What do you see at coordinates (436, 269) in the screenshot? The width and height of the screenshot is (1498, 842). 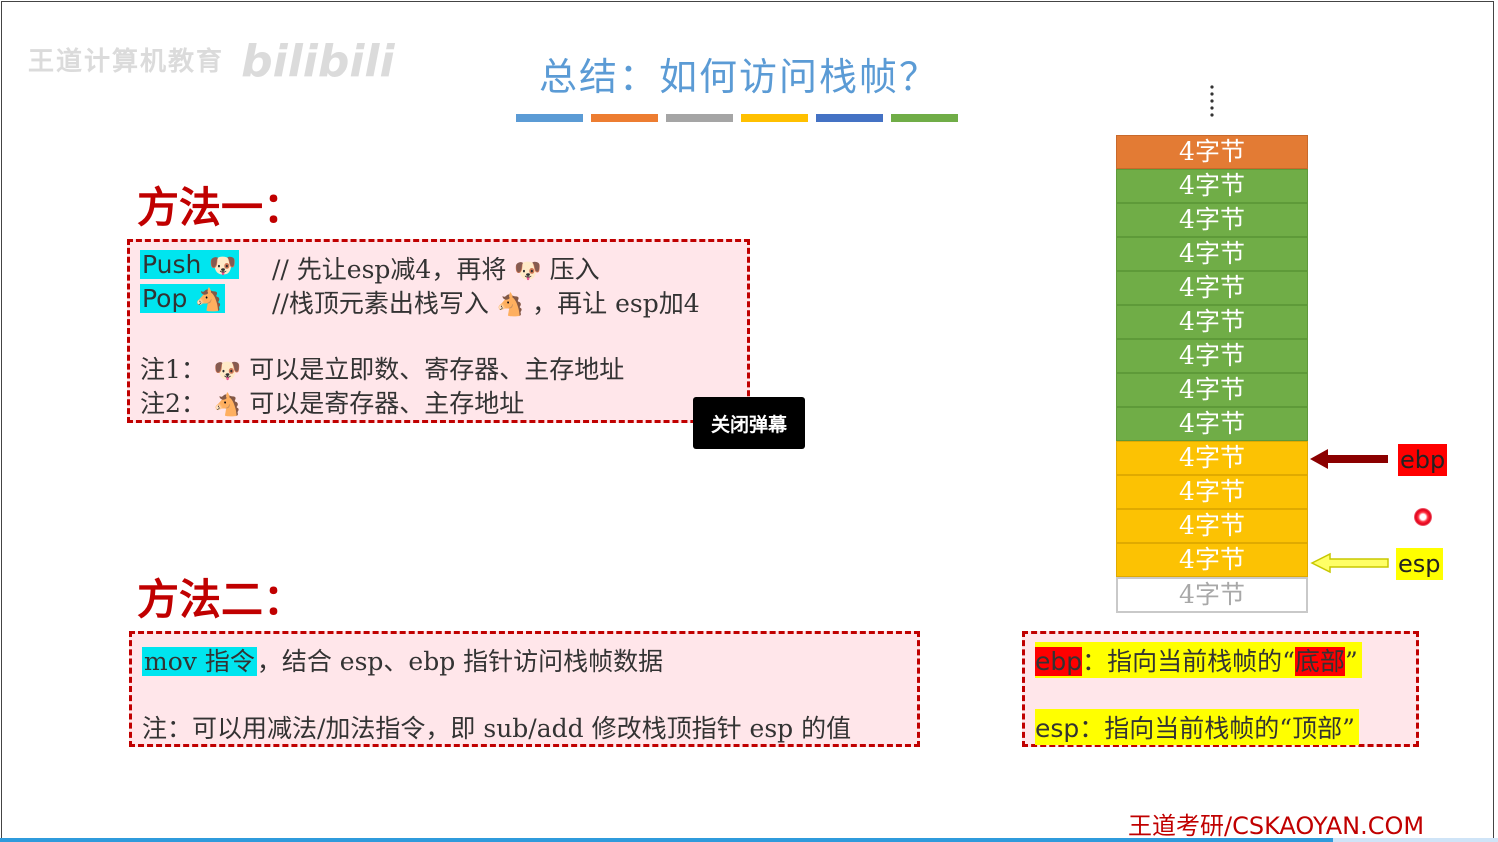 I see `push-comment: // 先让esp减4，再将 🐶 压入` at bounding box center [436, 269].